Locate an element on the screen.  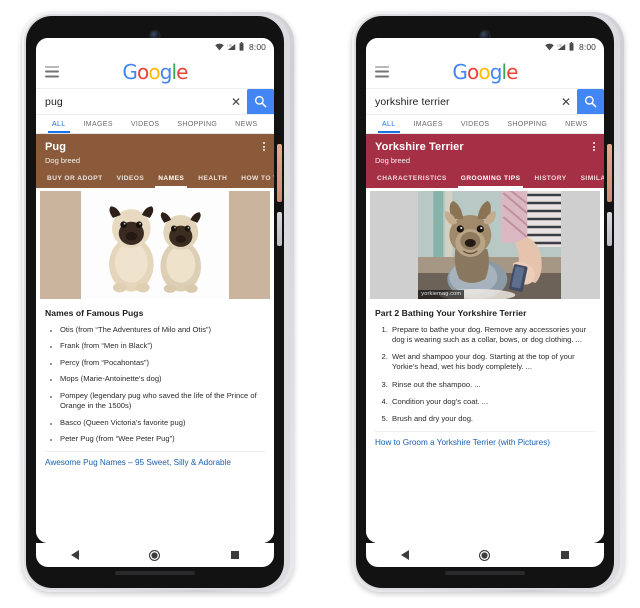
serp-tabs-left: ALL IMAGES VIDEOS SHOPPING NEWS MÅ is located at coordinates (155, 124).